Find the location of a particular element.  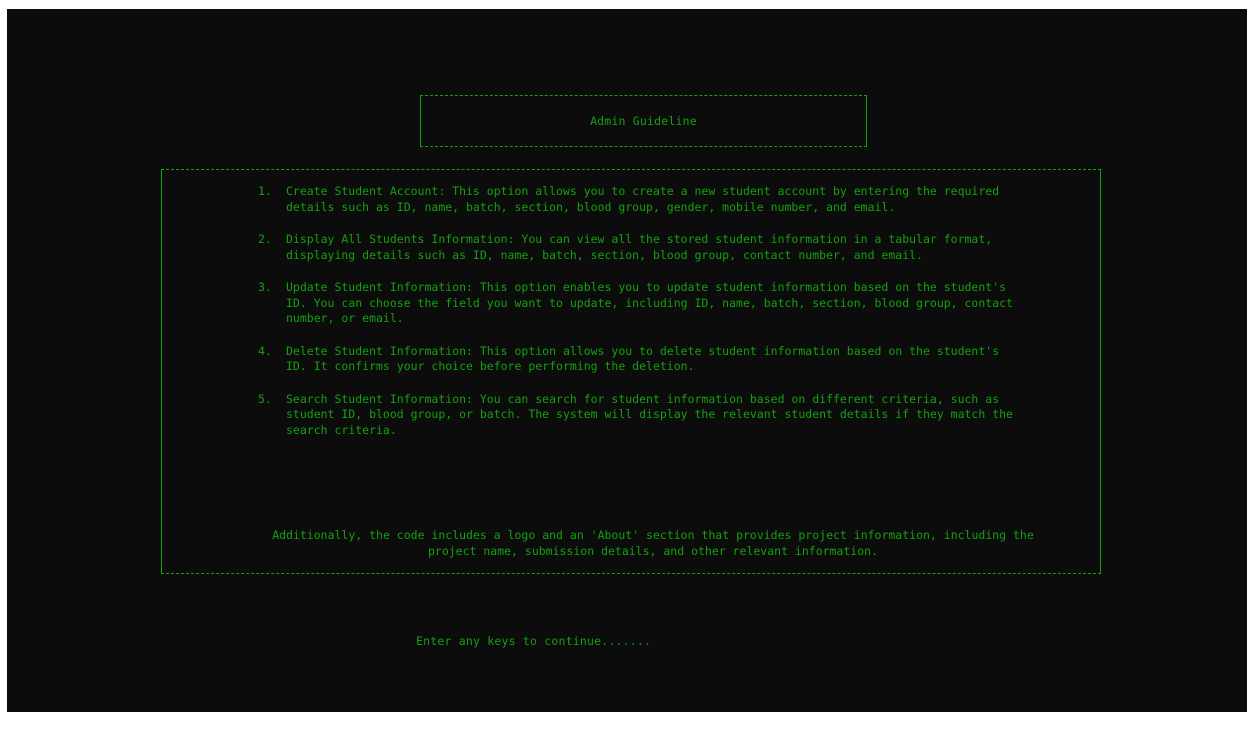

page-title: Admin Guideline is located at coordinates (643, 121).